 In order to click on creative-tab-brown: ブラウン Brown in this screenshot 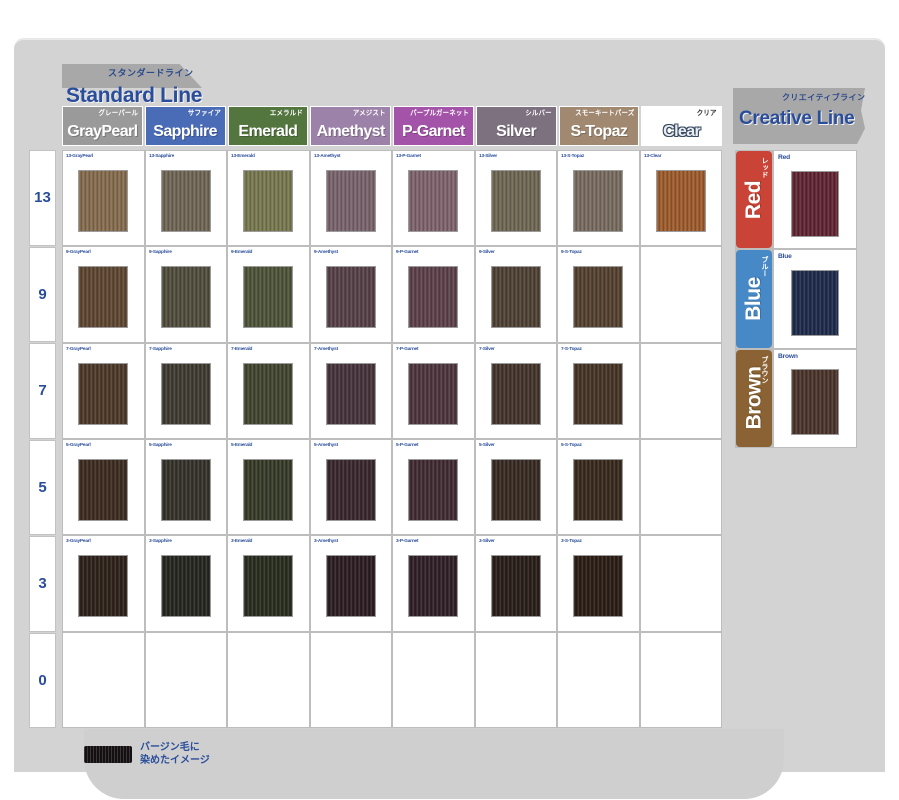, I will do `click(754, 398)`.